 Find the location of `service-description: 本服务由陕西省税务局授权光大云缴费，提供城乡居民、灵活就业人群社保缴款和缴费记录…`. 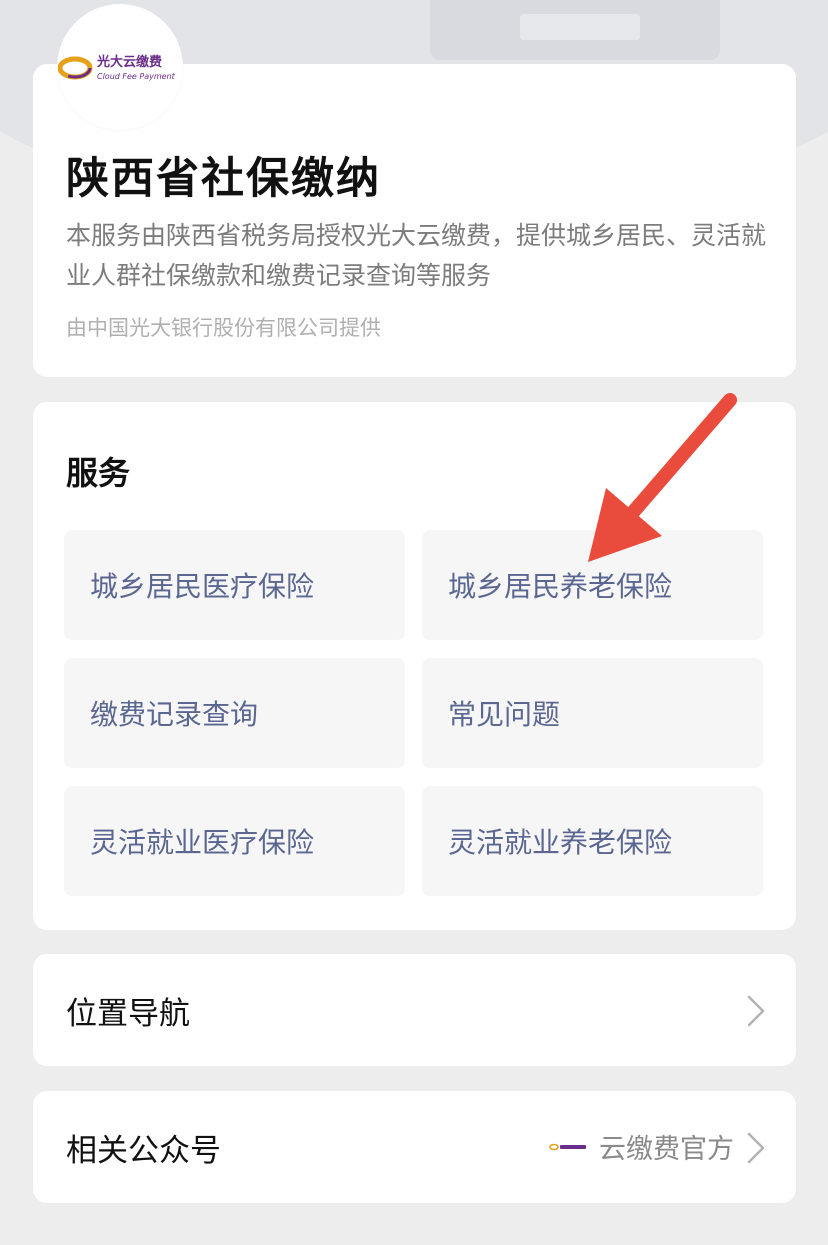

service-description: 本服务由陕西省税务局授权光大云缴费，提供城乡居民、灵活就业人群社保缴款和缴费记录… is located at coordinates (416, 255).